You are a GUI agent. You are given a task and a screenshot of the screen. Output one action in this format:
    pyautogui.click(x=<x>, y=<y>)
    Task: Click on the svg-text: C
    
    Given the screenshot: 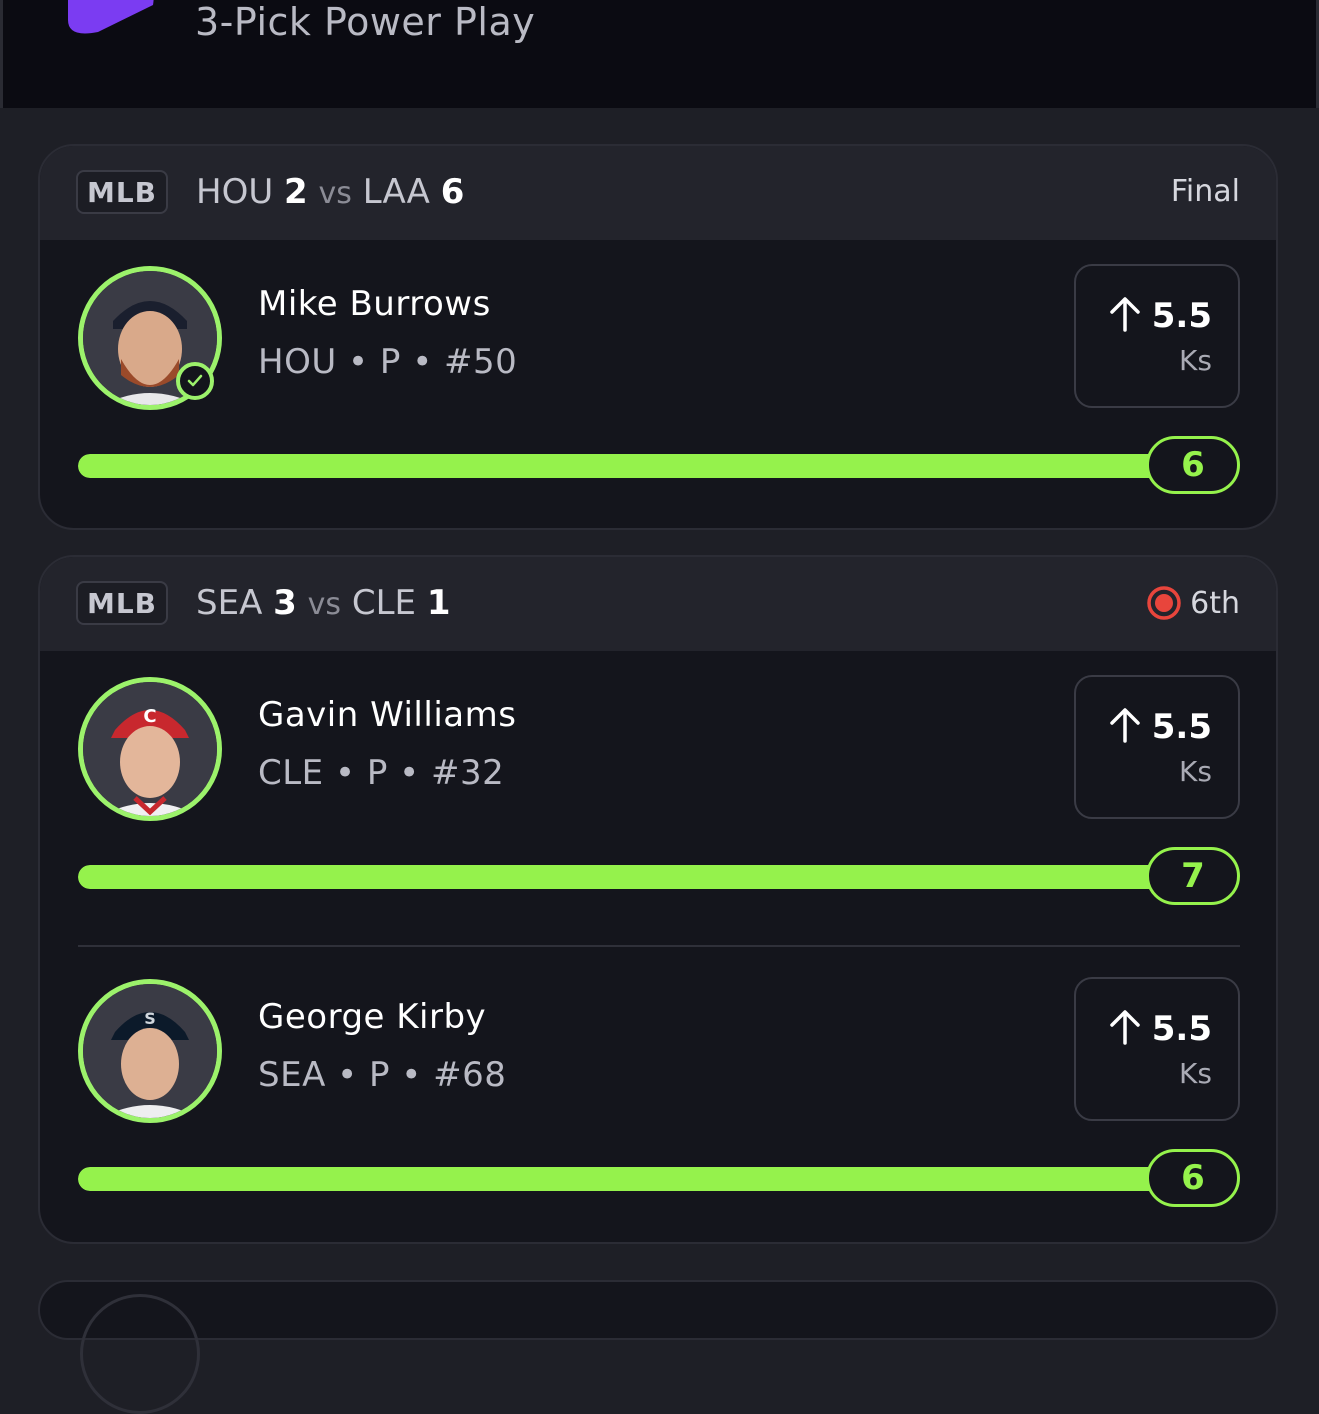 What is the action you would take?
    pyautogui.click(x=149, y=716)
    